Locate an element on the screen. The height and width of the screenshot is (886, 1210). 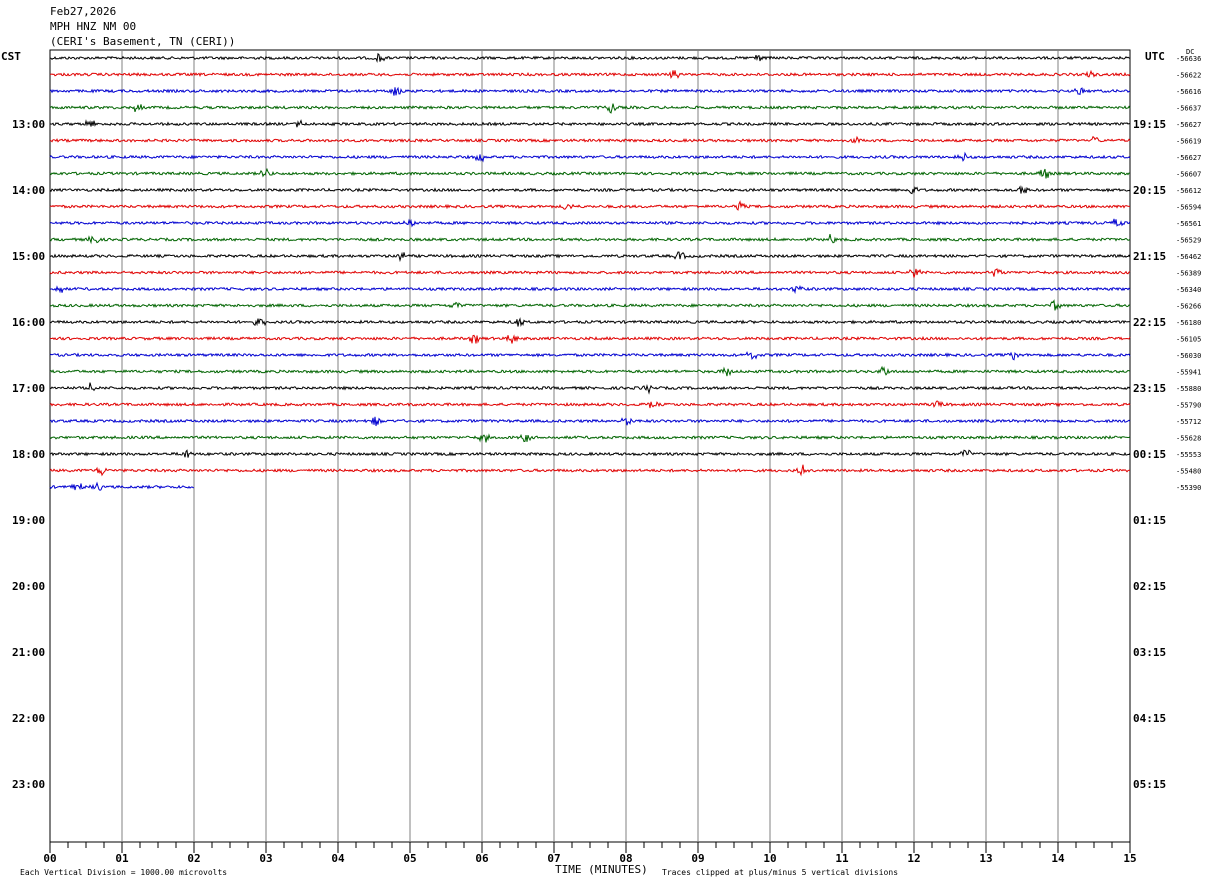
left-hour-label: 19:00 is located at coordinates (28, 520).